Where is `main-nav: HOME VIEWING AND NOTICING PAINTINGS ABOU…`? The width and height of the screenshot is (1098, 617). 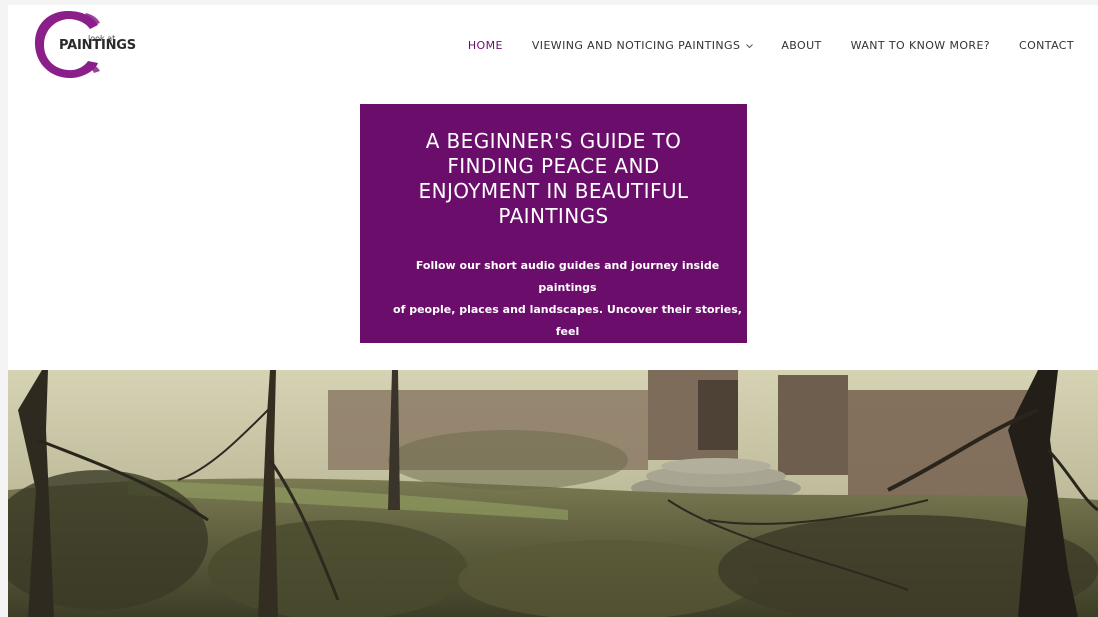 main-nav: HOME VIEWING AND NOTICING PAINTINGS ABOU… is located at coordinates (756, 45).